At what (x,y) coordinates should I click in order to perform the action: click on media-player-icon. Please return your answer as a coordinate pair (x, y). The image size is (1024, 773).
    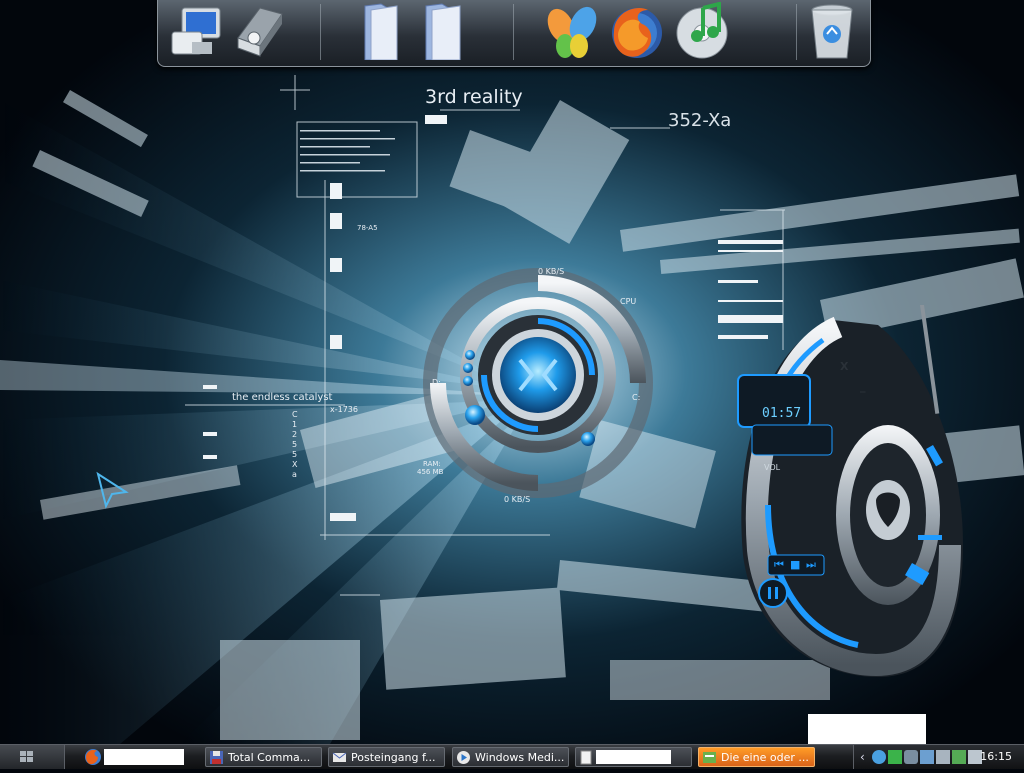
    Looking at the image, I should click on (463, 757).